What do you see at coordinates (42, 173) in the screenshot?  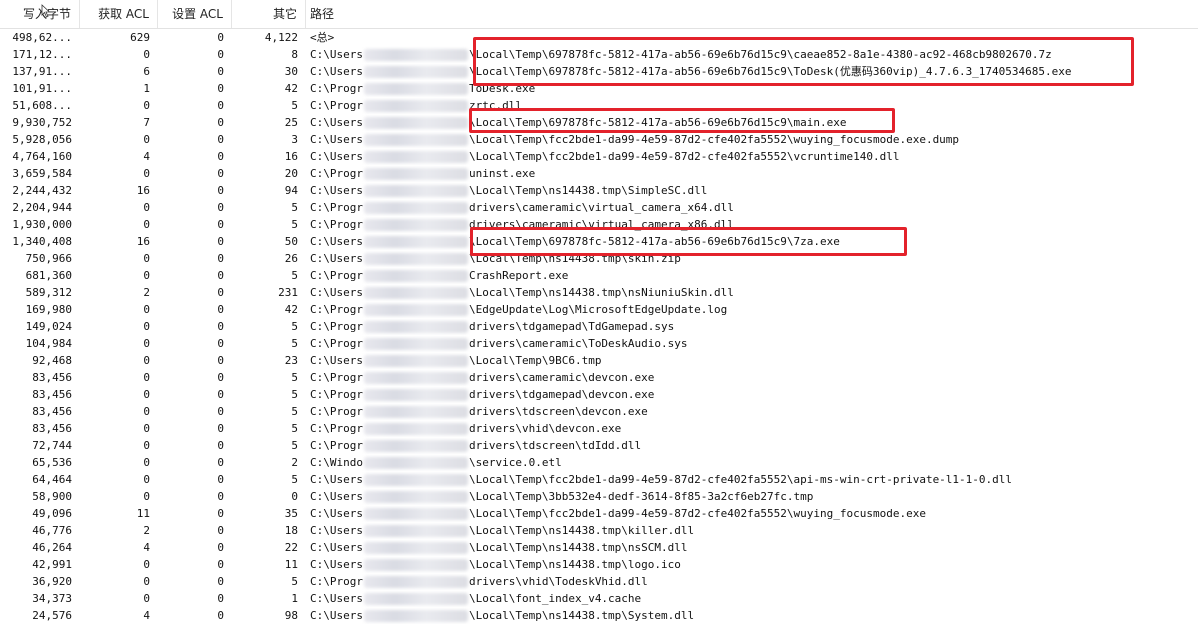 I see `write-bytes-cell: 3,659,584` at bounding box center [42, 173].